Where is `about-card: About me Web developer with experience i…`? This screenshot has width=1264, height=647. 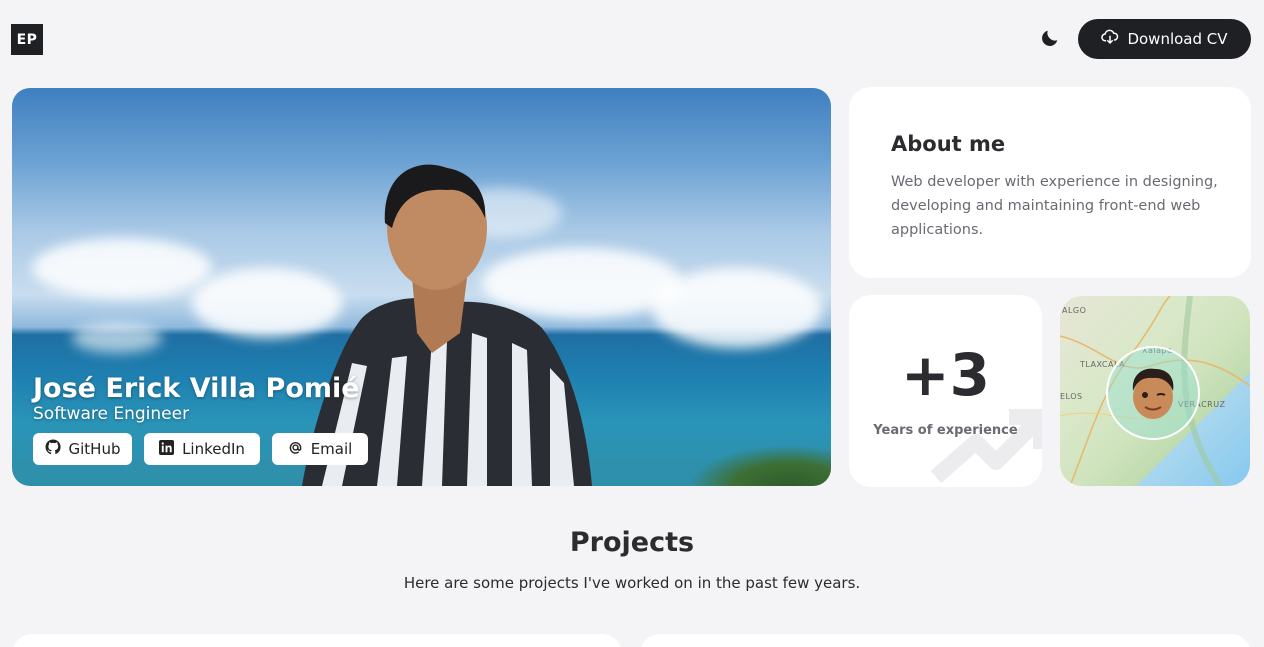 about-card: About me Web developer with experience i… is located at coordinates (1050, 182).